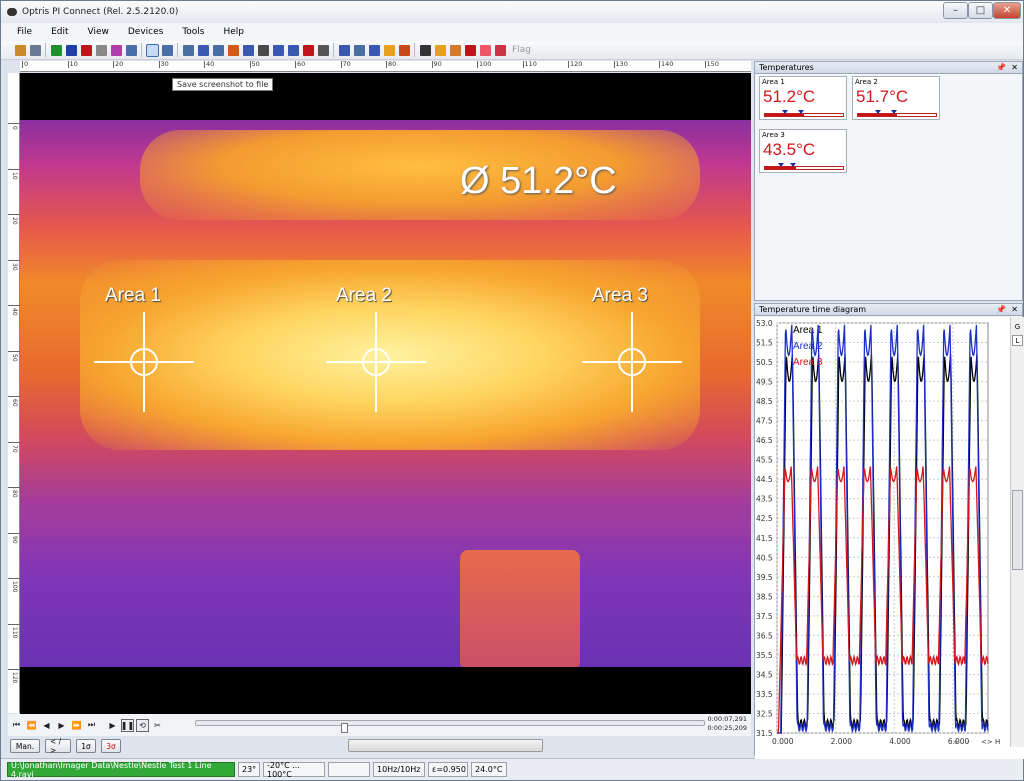  Describe the element at coordinates (344, 728) in the screenshot. I see `playback-thumb` at that location.